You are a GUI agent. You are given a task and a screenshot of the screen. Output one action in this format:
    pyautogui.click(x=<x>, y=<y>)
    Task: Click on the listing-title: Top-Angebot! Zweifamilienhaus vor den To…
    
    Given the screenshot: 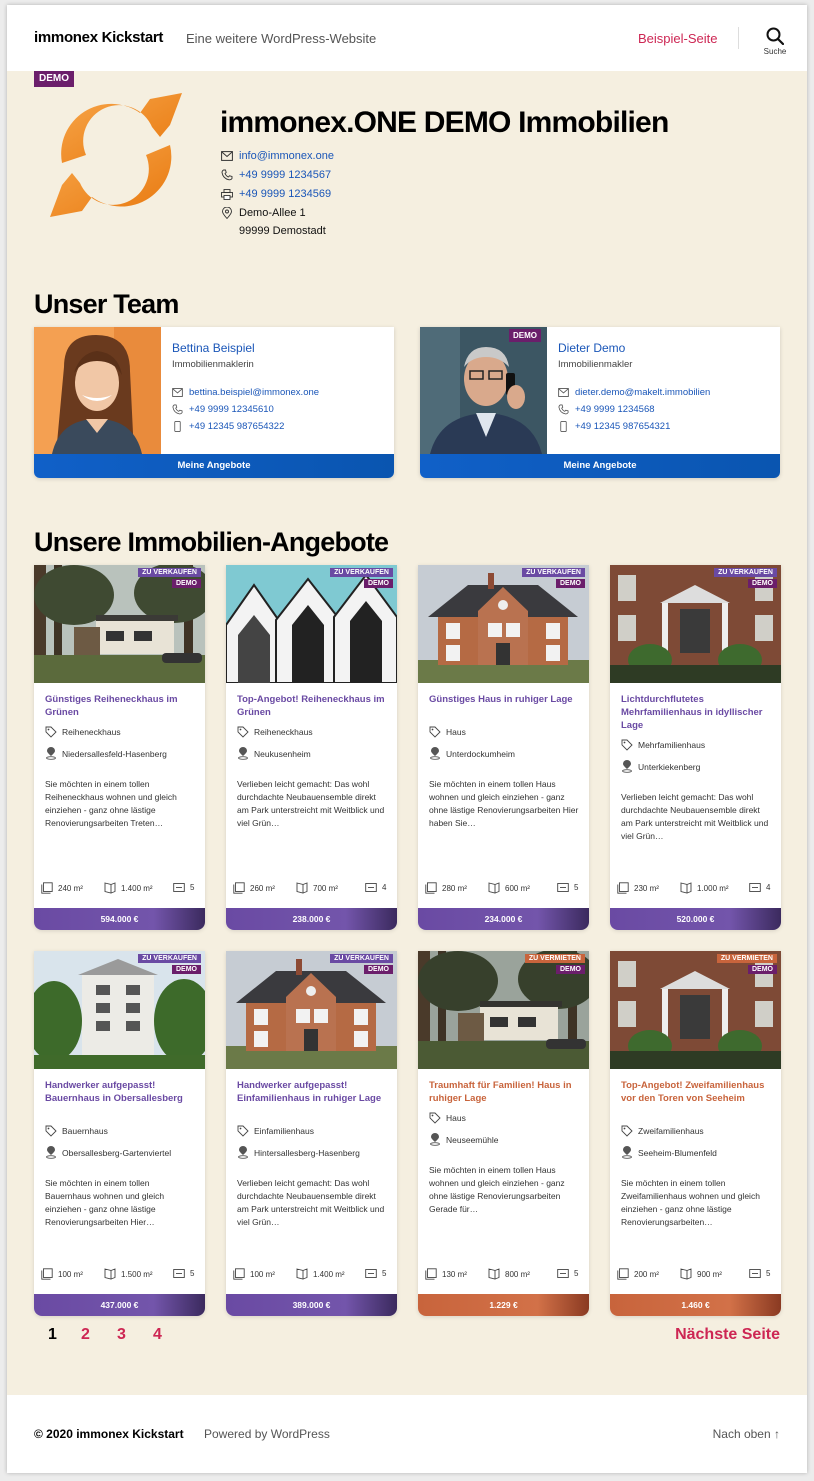 What is the action you would take?
    pyautogui.click(x=697, y=1092)
    